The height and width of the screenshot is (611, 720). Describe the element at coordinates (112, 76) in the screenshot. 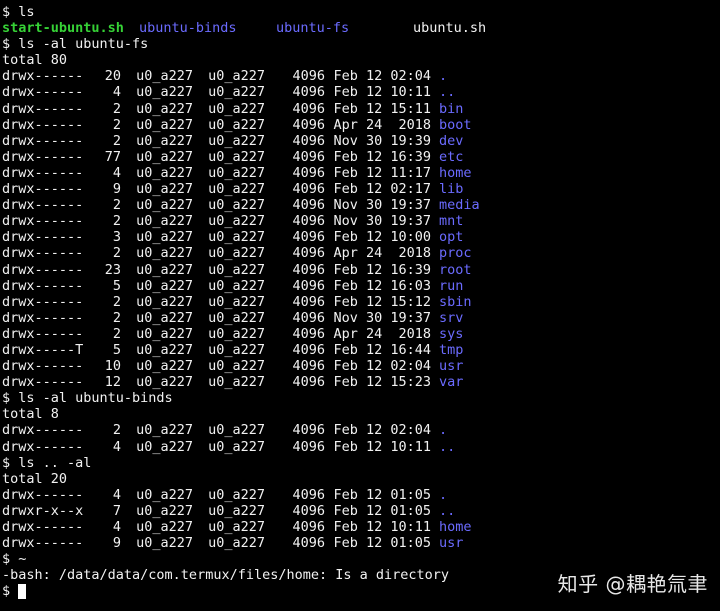

I see `link-count: 20` at that location.